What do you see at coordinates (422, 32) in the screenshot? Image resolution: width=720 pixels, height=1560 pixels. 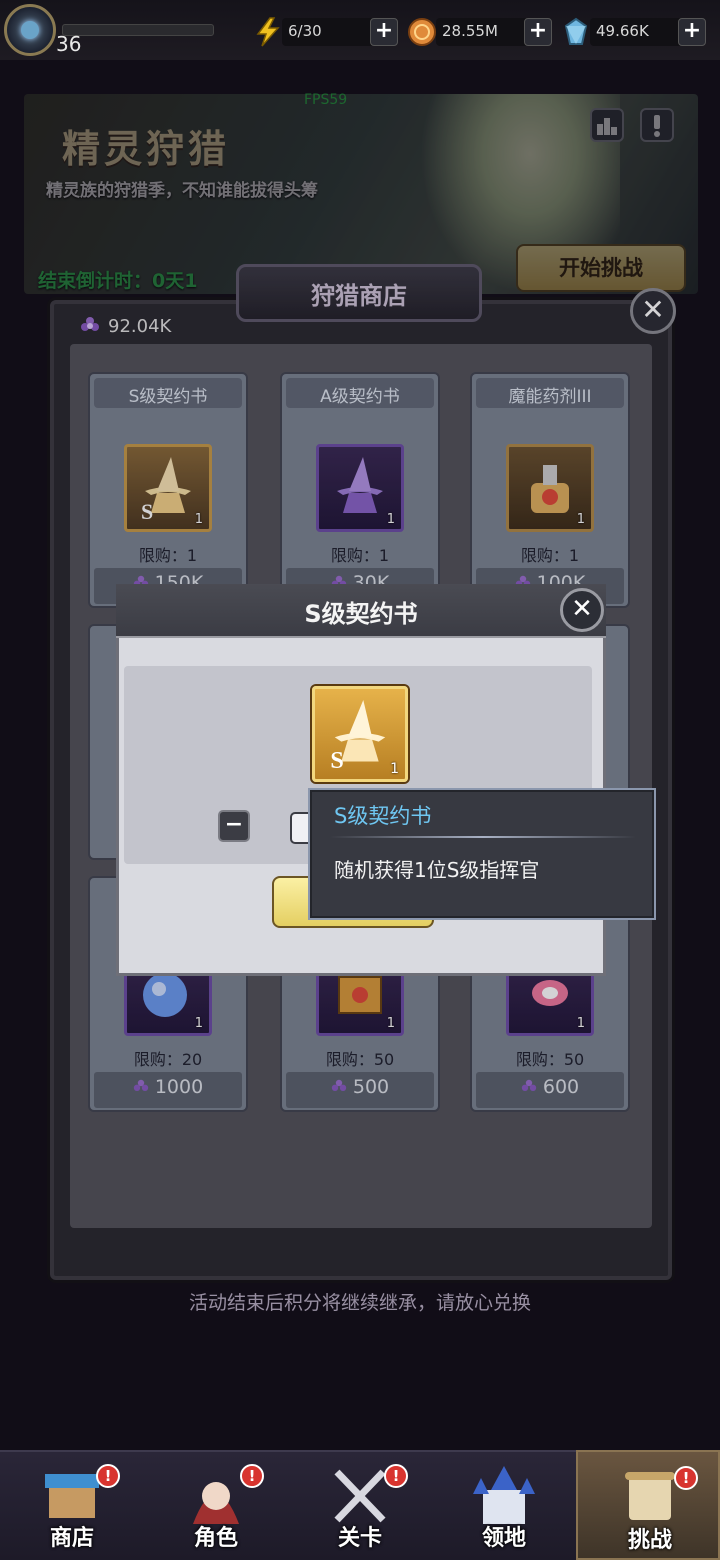 I see `coin-icon` at bounding box center [422, 32].